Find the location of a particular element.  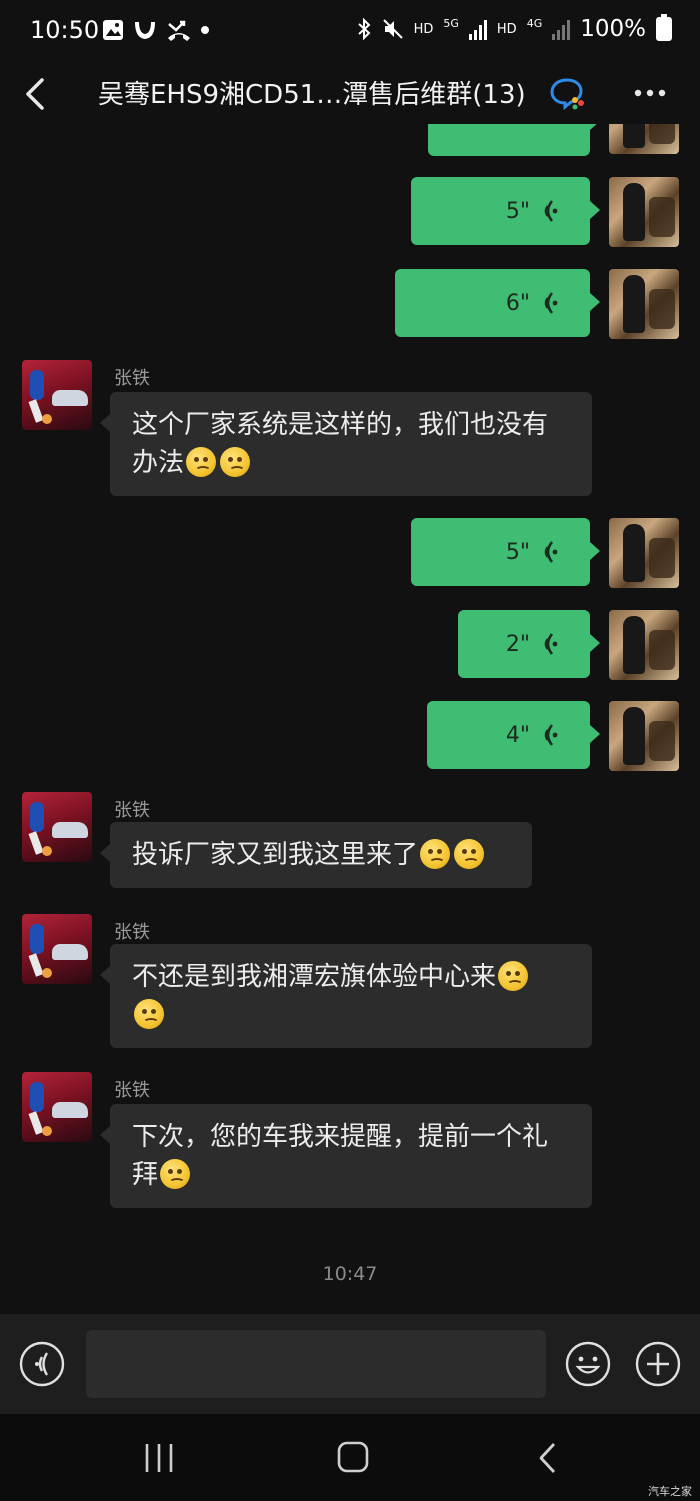

missed-call-icon is located at coordinates (179, 30).